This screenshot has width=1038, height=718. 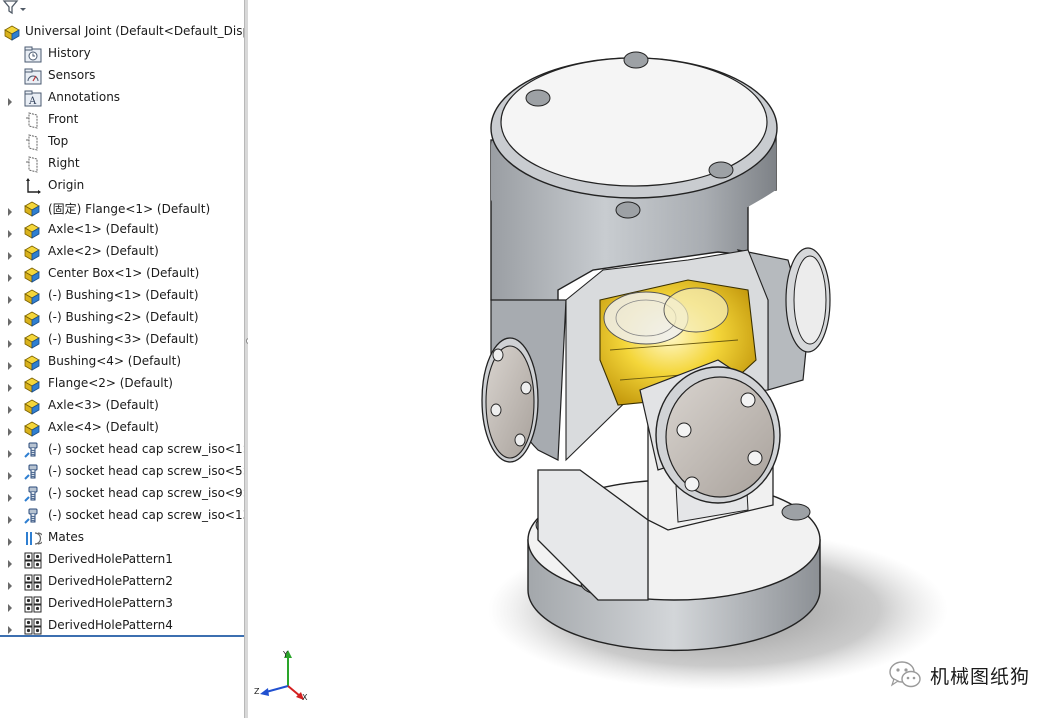 What do you see at coordinates (122, 494) in the screenshot?
I see `tree-item: (-) socket head cap screw_iso<9>` at bounding box center [122, 494].